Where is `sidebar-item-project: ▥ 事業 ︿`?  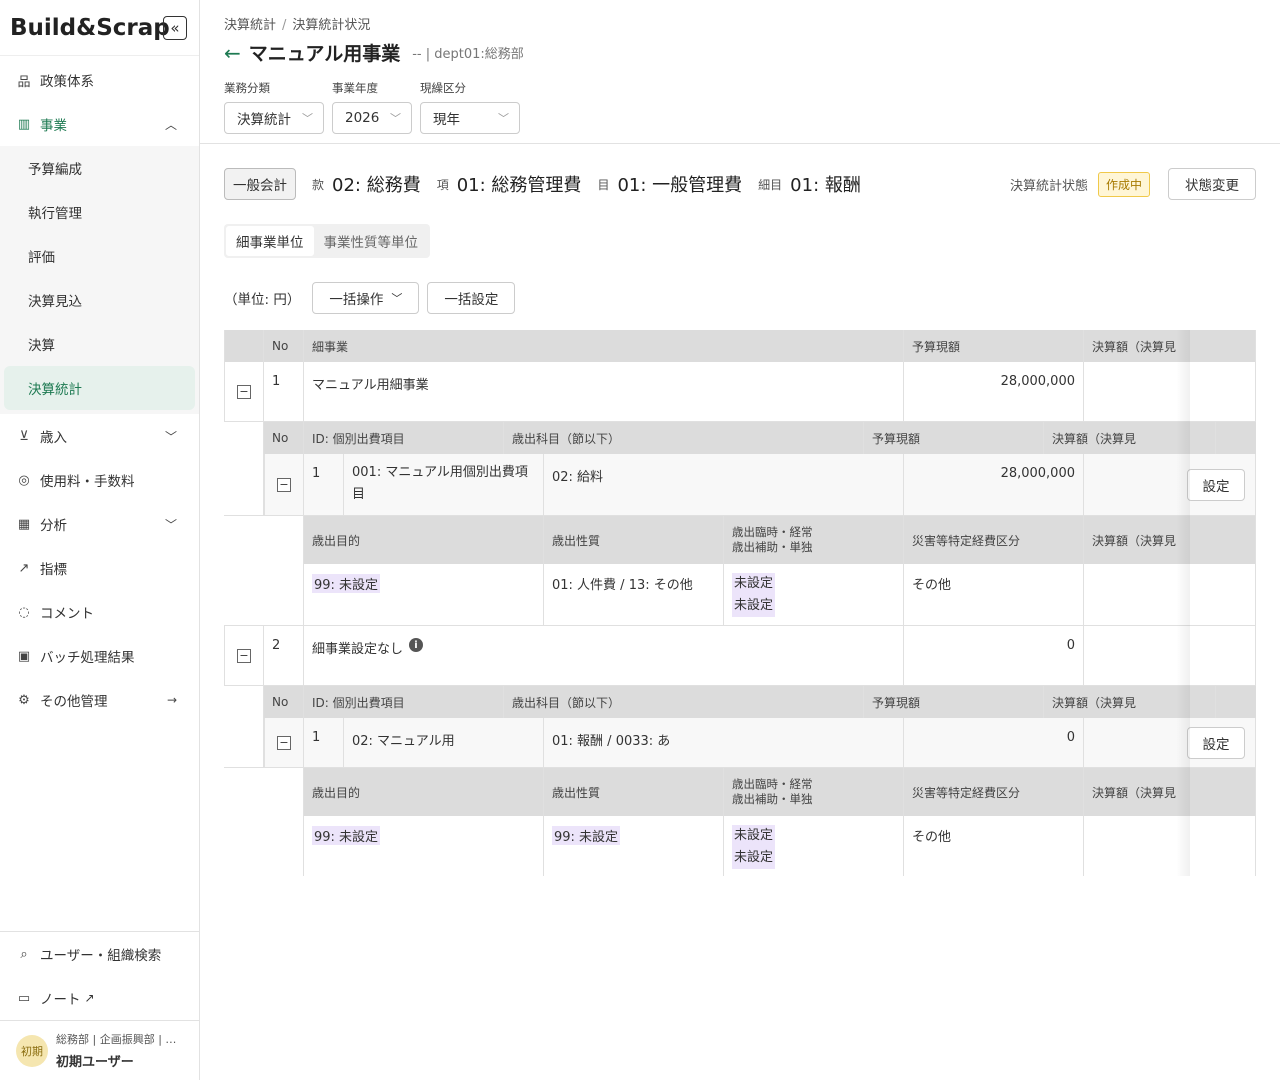 sidebar-item-project: ▥ 事業 ︿ is located at coordinates (99, 124).